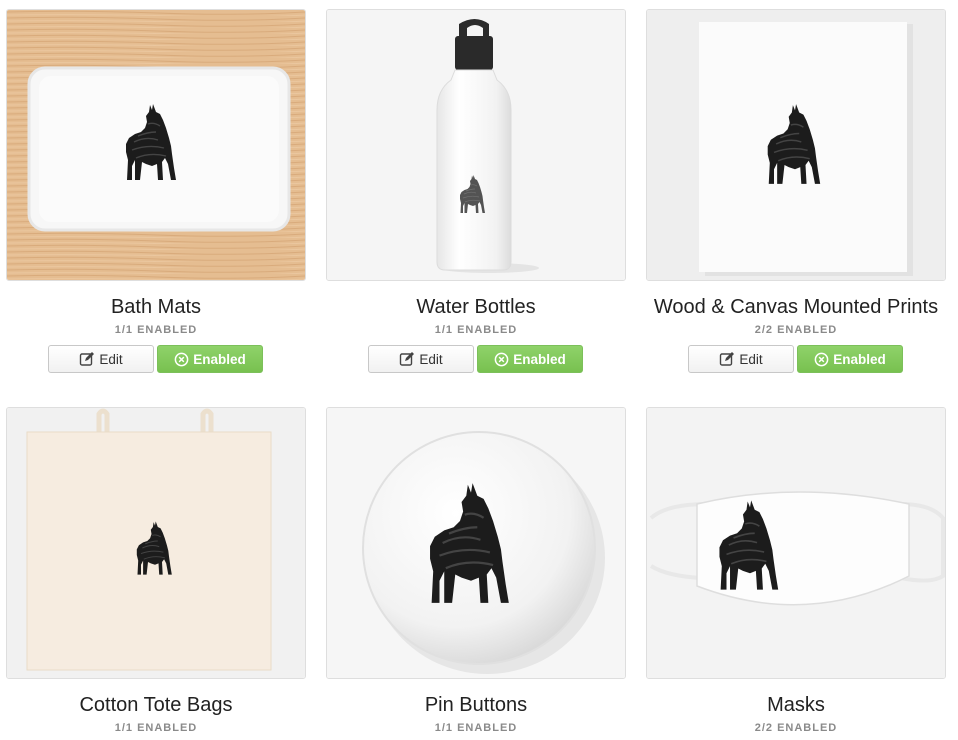  I want to click on product-image-pin-button, so click(476, 543).